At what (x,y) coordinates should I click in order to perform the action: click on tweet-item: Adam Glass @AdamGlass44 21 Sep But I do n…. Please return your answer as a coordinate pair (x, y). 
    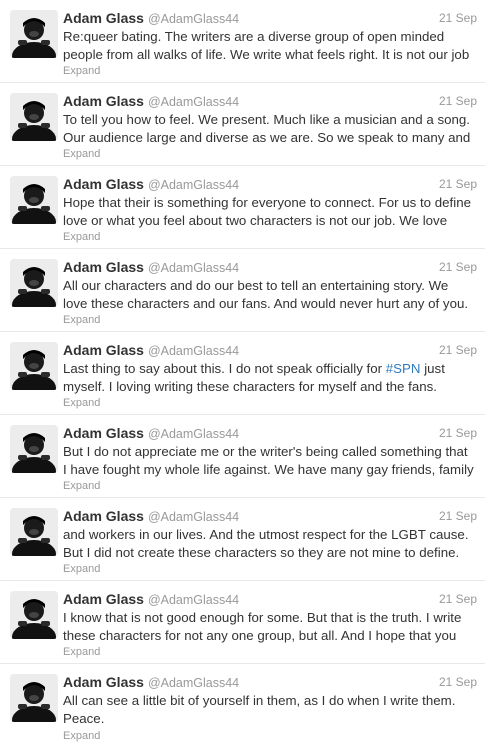
    Looking at the image, I should click on (242, 456).